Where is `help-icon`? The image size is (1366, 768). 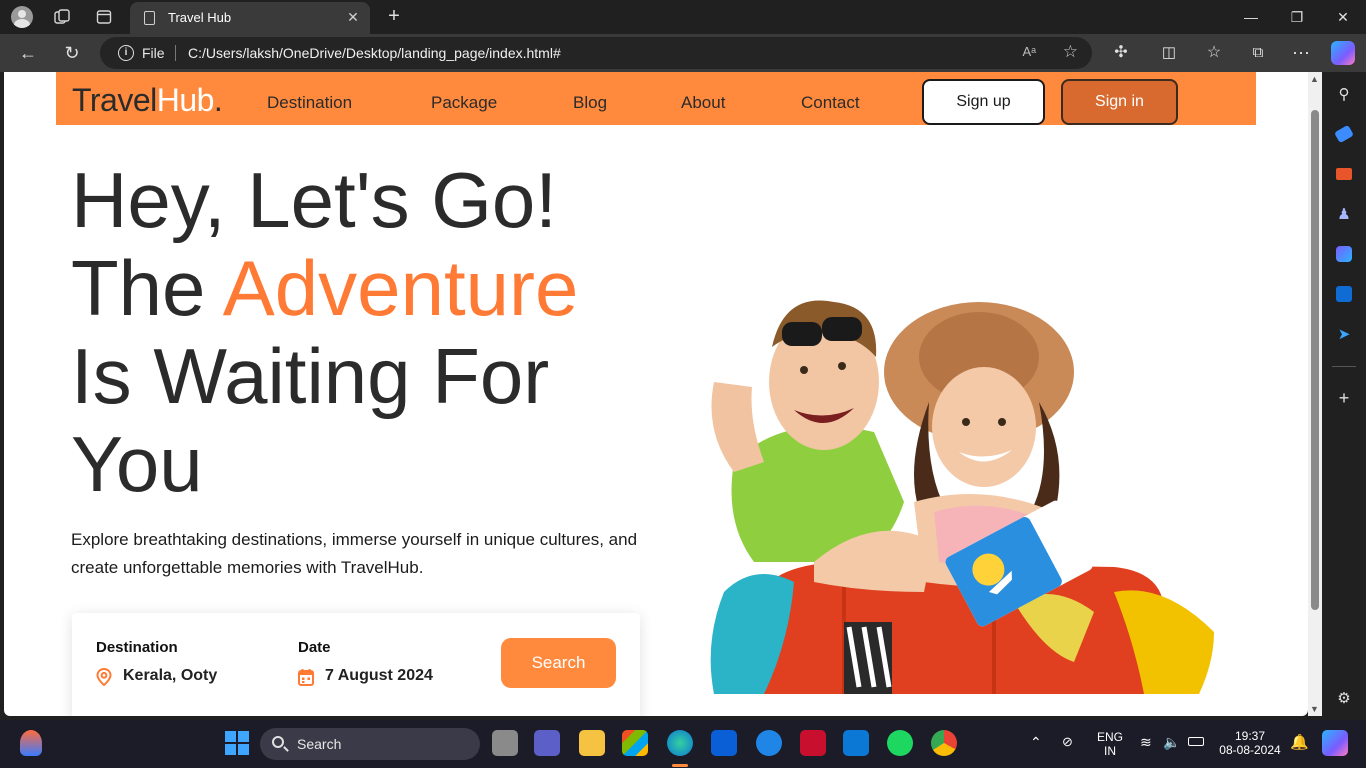 help-icon is located at coordinates (769, 743).